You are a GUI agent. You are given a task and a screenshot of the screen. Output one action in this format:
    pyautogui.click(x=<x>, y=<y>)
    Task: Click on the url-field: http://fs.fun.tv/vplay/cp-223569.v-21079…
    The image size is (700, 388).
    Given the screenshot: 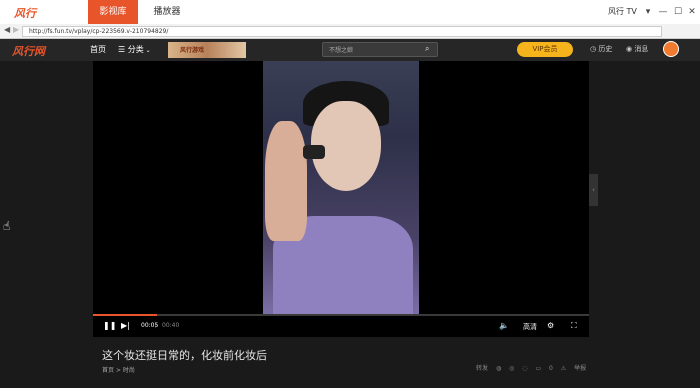 What is the action you would take?
    pyautogui.click(x=342, y=31)
    